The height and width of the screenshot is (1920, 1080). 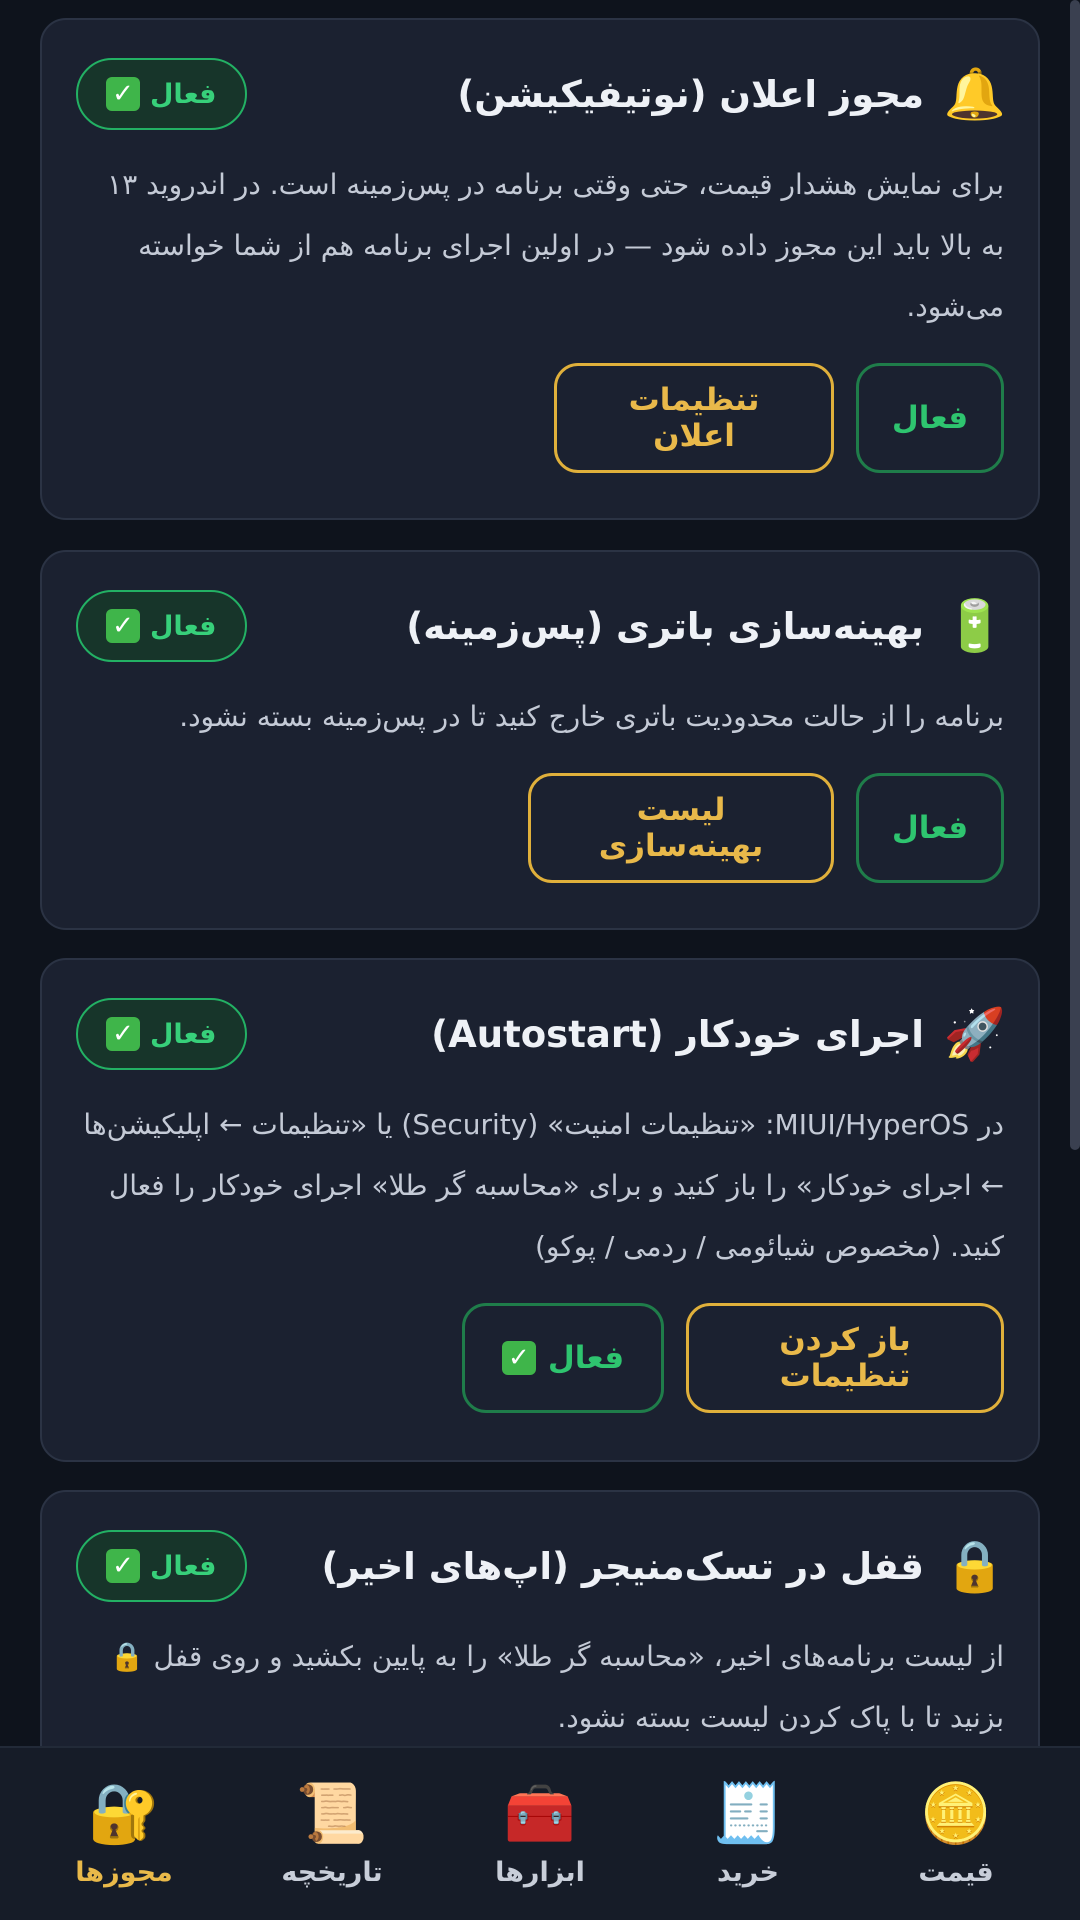 I want to click on battery-icon: 🔋, so click(x=975, y=626).